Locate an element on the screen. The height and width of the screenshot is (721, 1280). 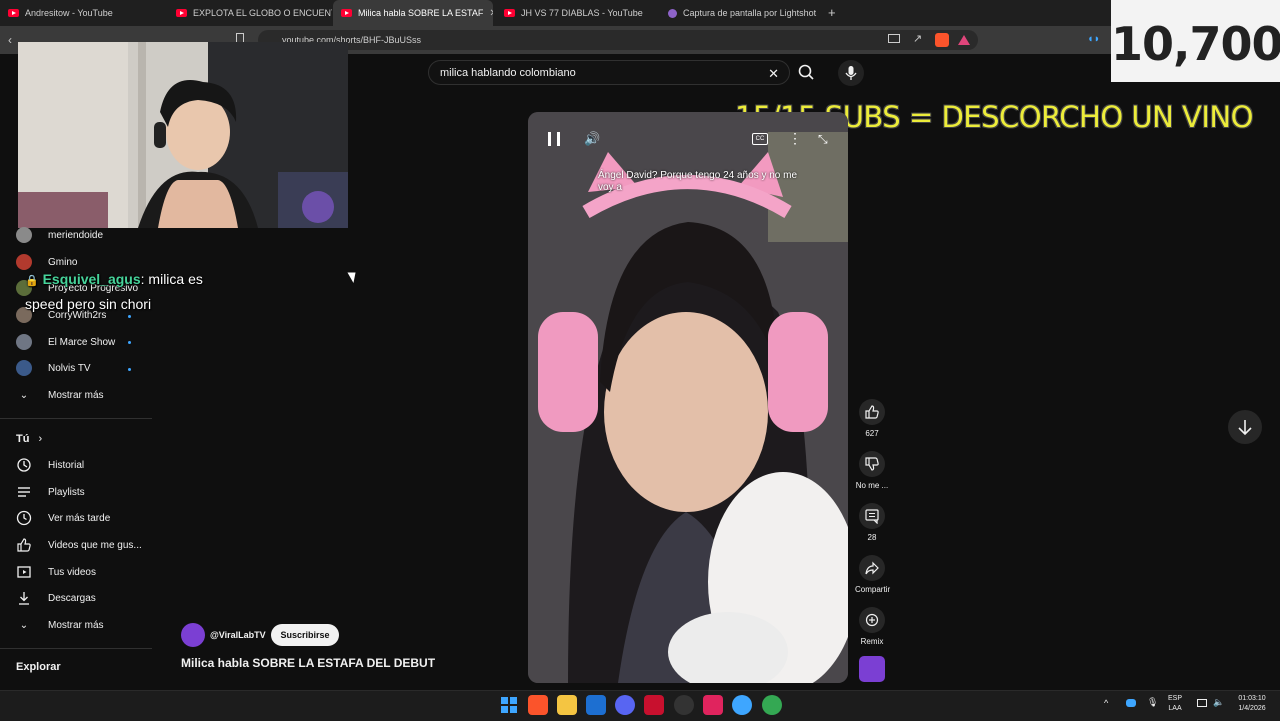
file-explorer-icon is located at coordinates (567, 705).